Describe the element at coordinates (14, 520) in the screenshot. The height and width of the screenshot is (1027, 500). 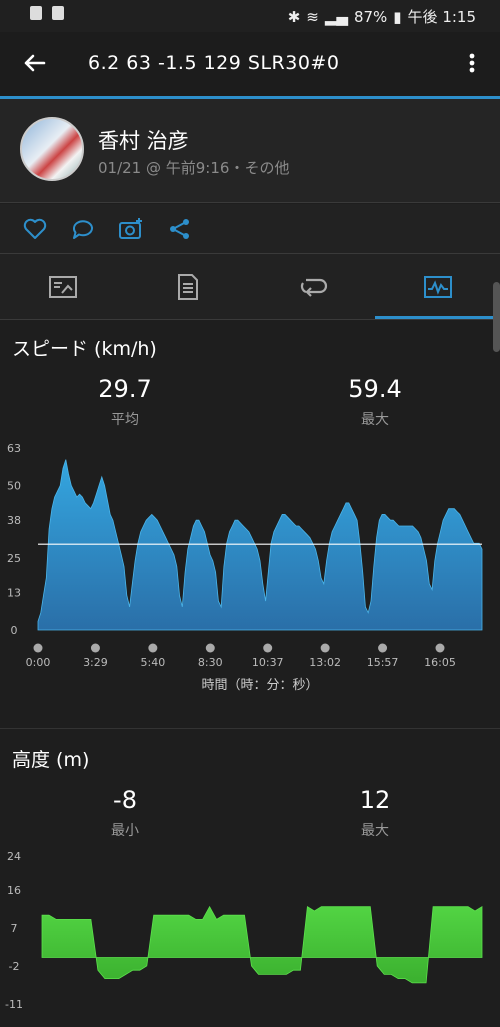
I see `y-tick-label: 38` at that location.